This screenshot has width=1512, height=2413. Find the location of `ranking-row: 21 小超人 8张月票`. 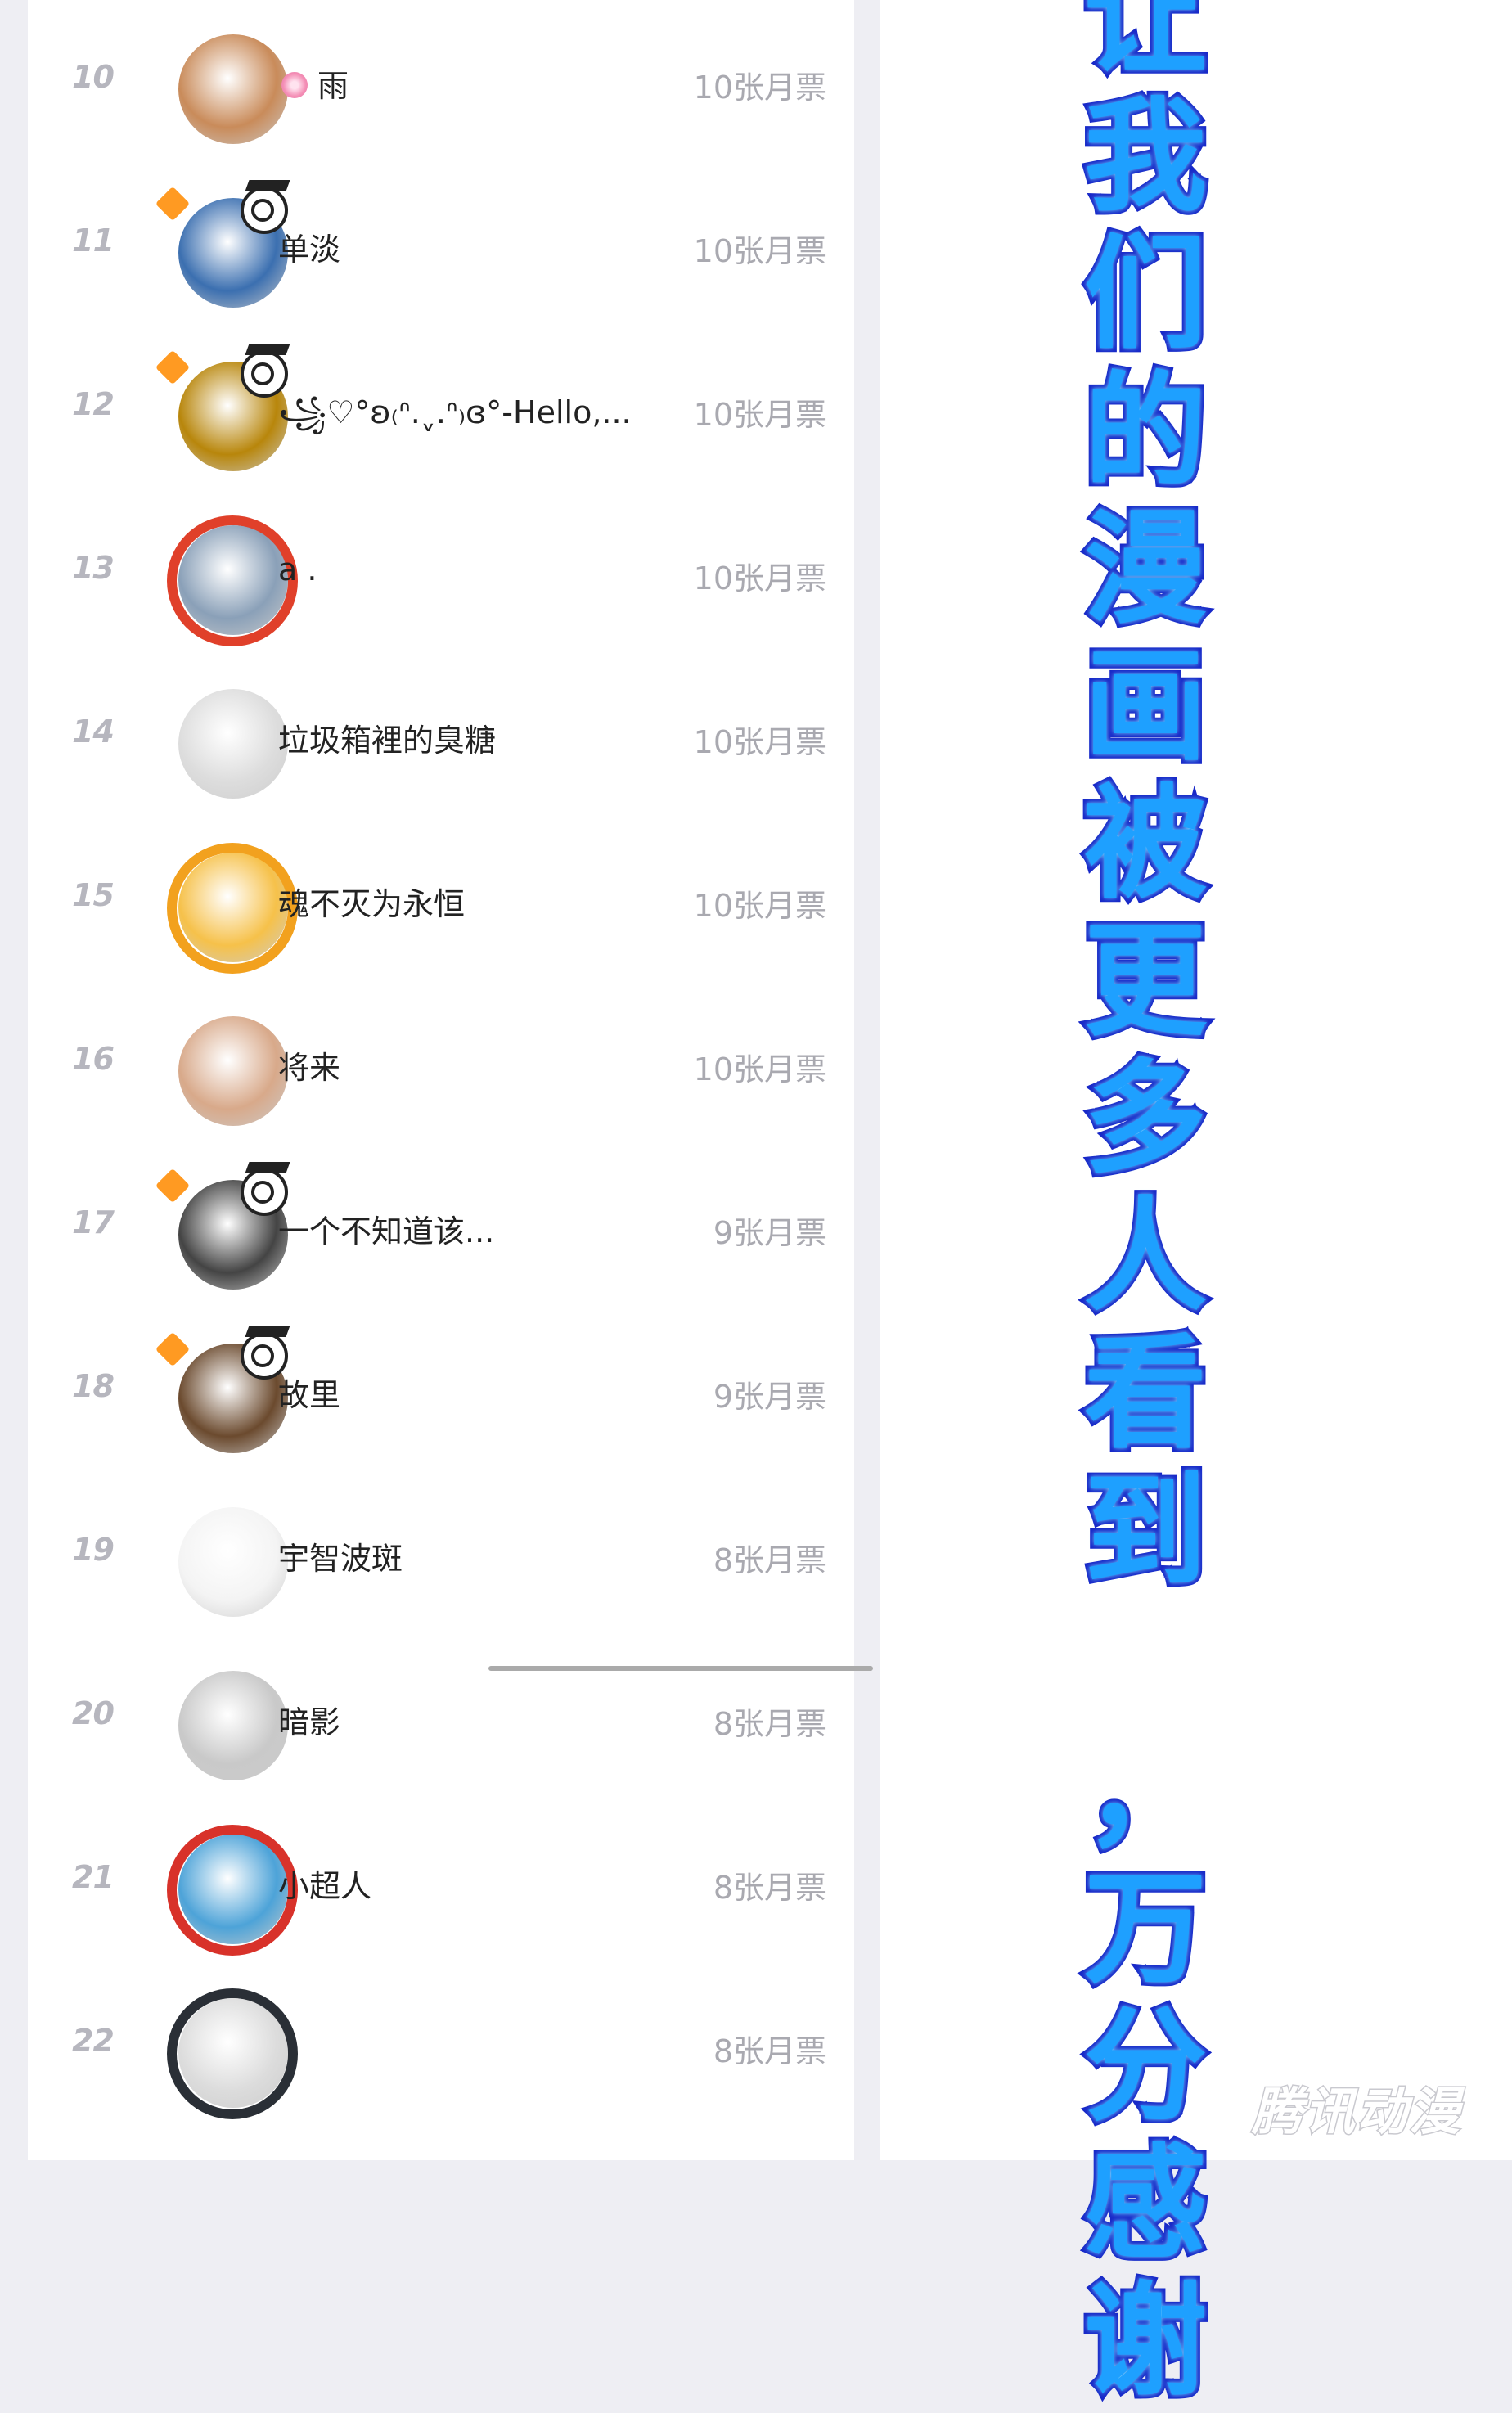

ranking-row: 21 小超人 8张月票 is located at coordinates (441, 1882).